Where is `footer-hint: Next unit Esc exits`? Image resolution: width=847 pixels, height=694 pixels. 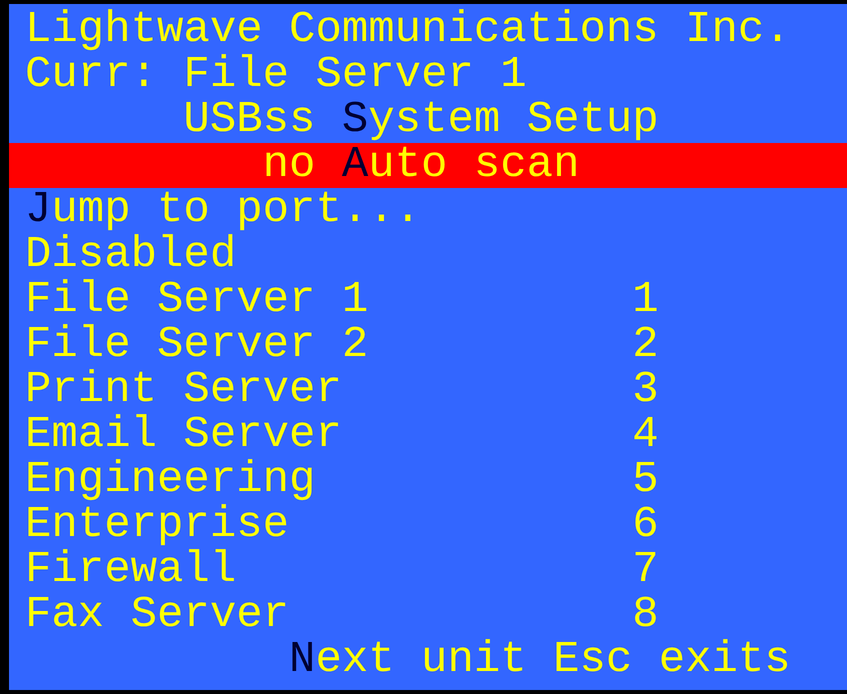 footer-hint: Next unit Esc exits is located at coordinates (540, 660).